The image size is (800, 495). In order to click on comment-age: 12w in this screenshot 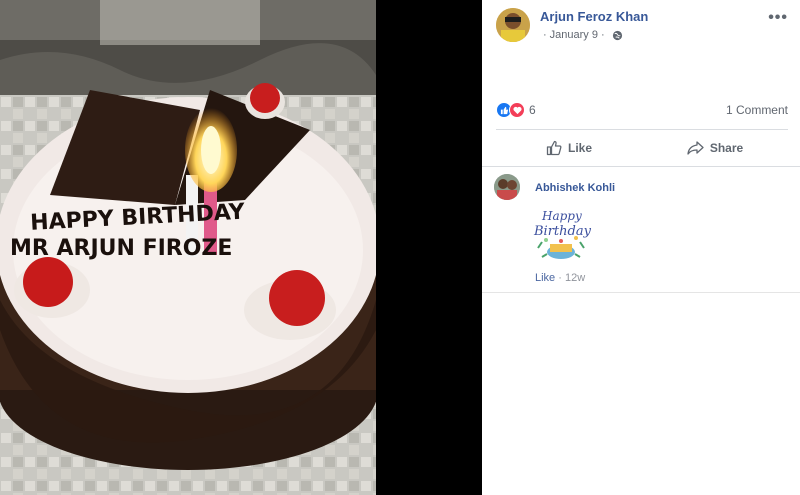, I will do `click(575, 278)`.